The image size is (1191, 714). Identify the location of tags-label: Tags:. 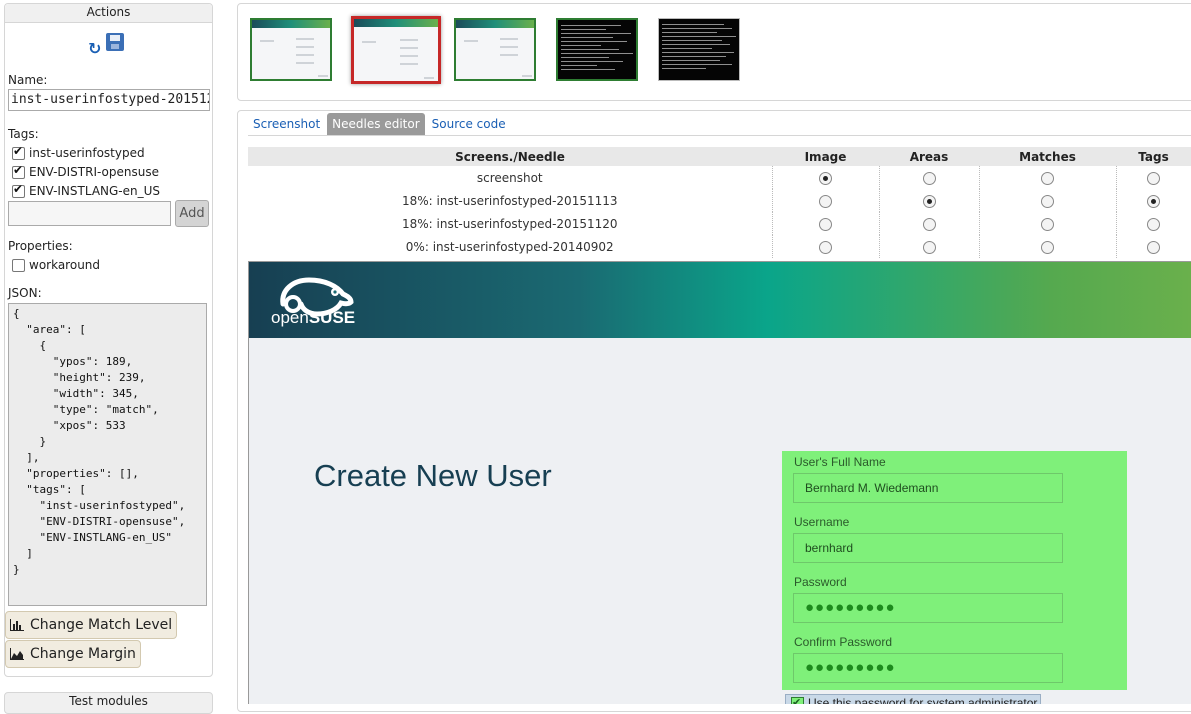
(23, 134).